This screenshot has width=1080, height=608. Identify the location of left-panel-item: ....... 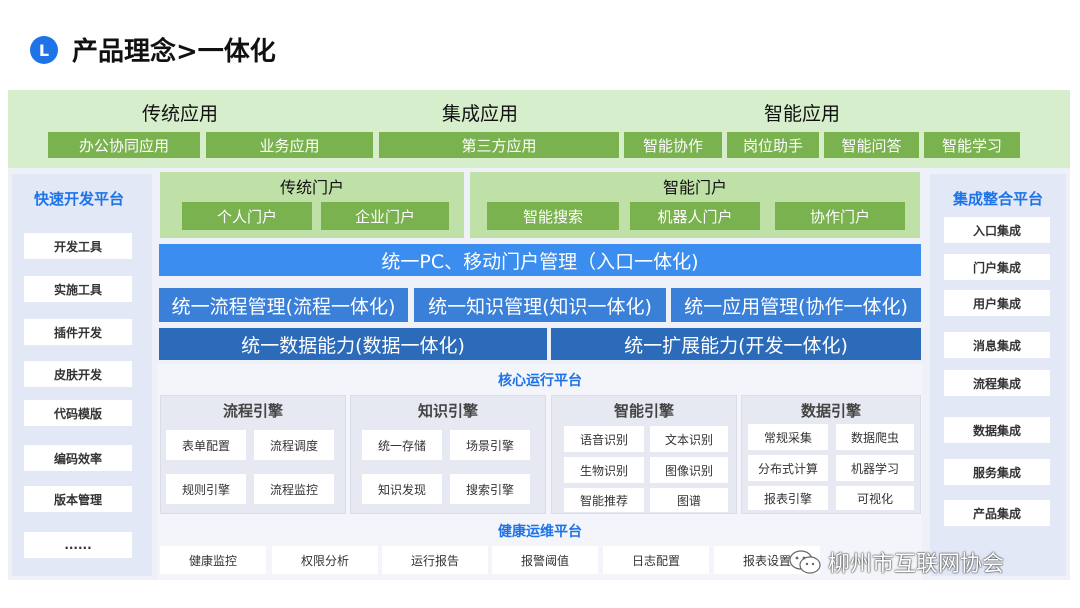
(78, 545).